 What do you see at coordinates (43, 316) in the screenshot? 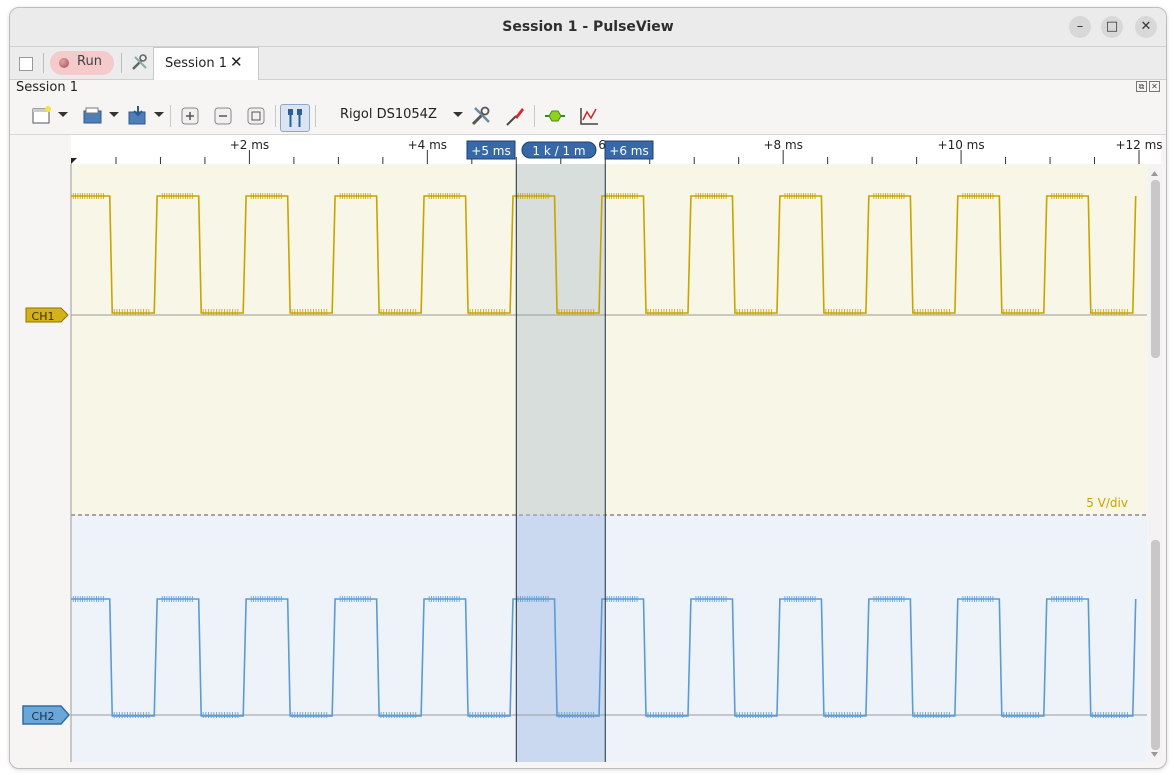
I see `ch1-label: CH1` at bounding box center [43, 316].